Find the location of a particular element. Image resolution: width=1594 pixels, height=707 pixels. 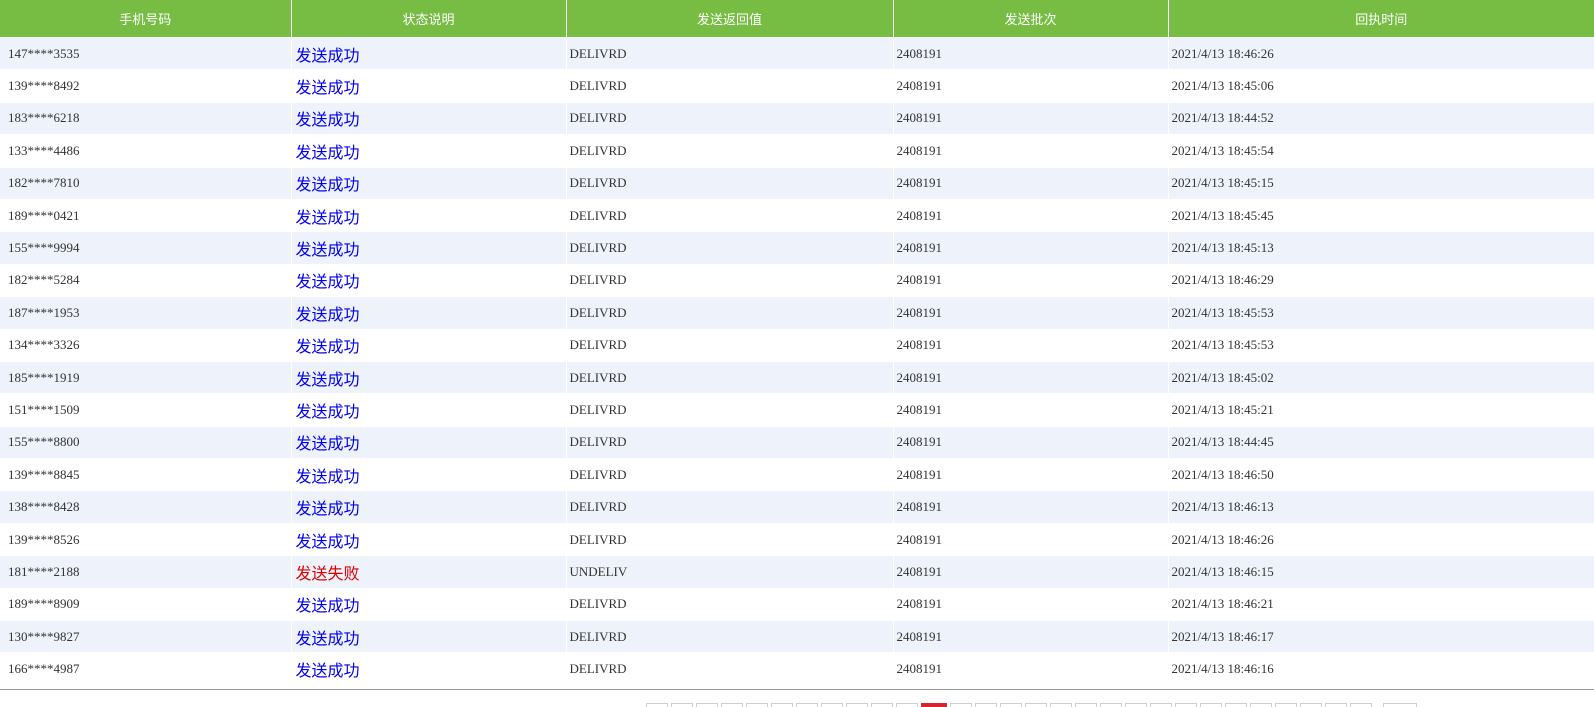

receipt-time-cell: 2021/4/13 18:45:06 is located at coordinates (1381, 86).